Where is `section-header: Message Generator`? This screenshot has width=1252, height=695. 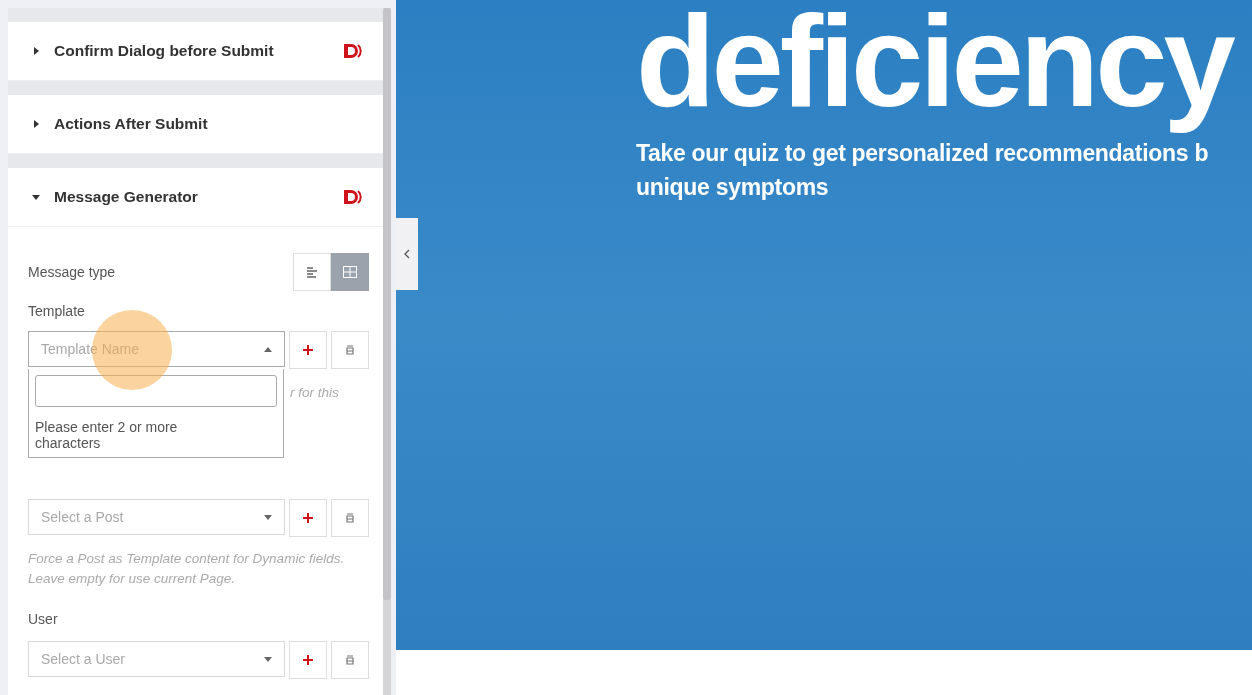 section-header: Message Generator is located at coordinates (195, 197).